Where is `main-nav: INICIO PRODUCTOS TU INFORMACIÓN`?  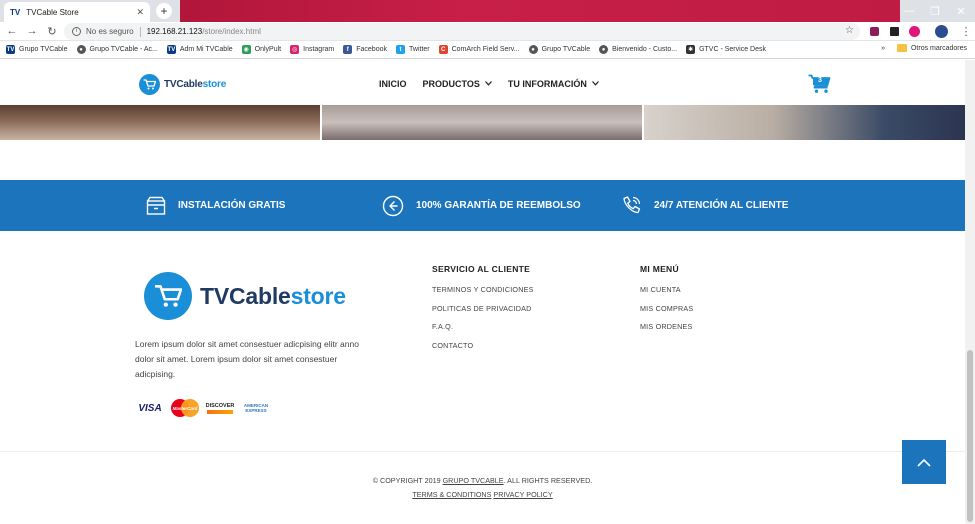 main-nav: INICIO PRODUCTOS TU INFORMACIÓN is located at coordinates (497, 84).